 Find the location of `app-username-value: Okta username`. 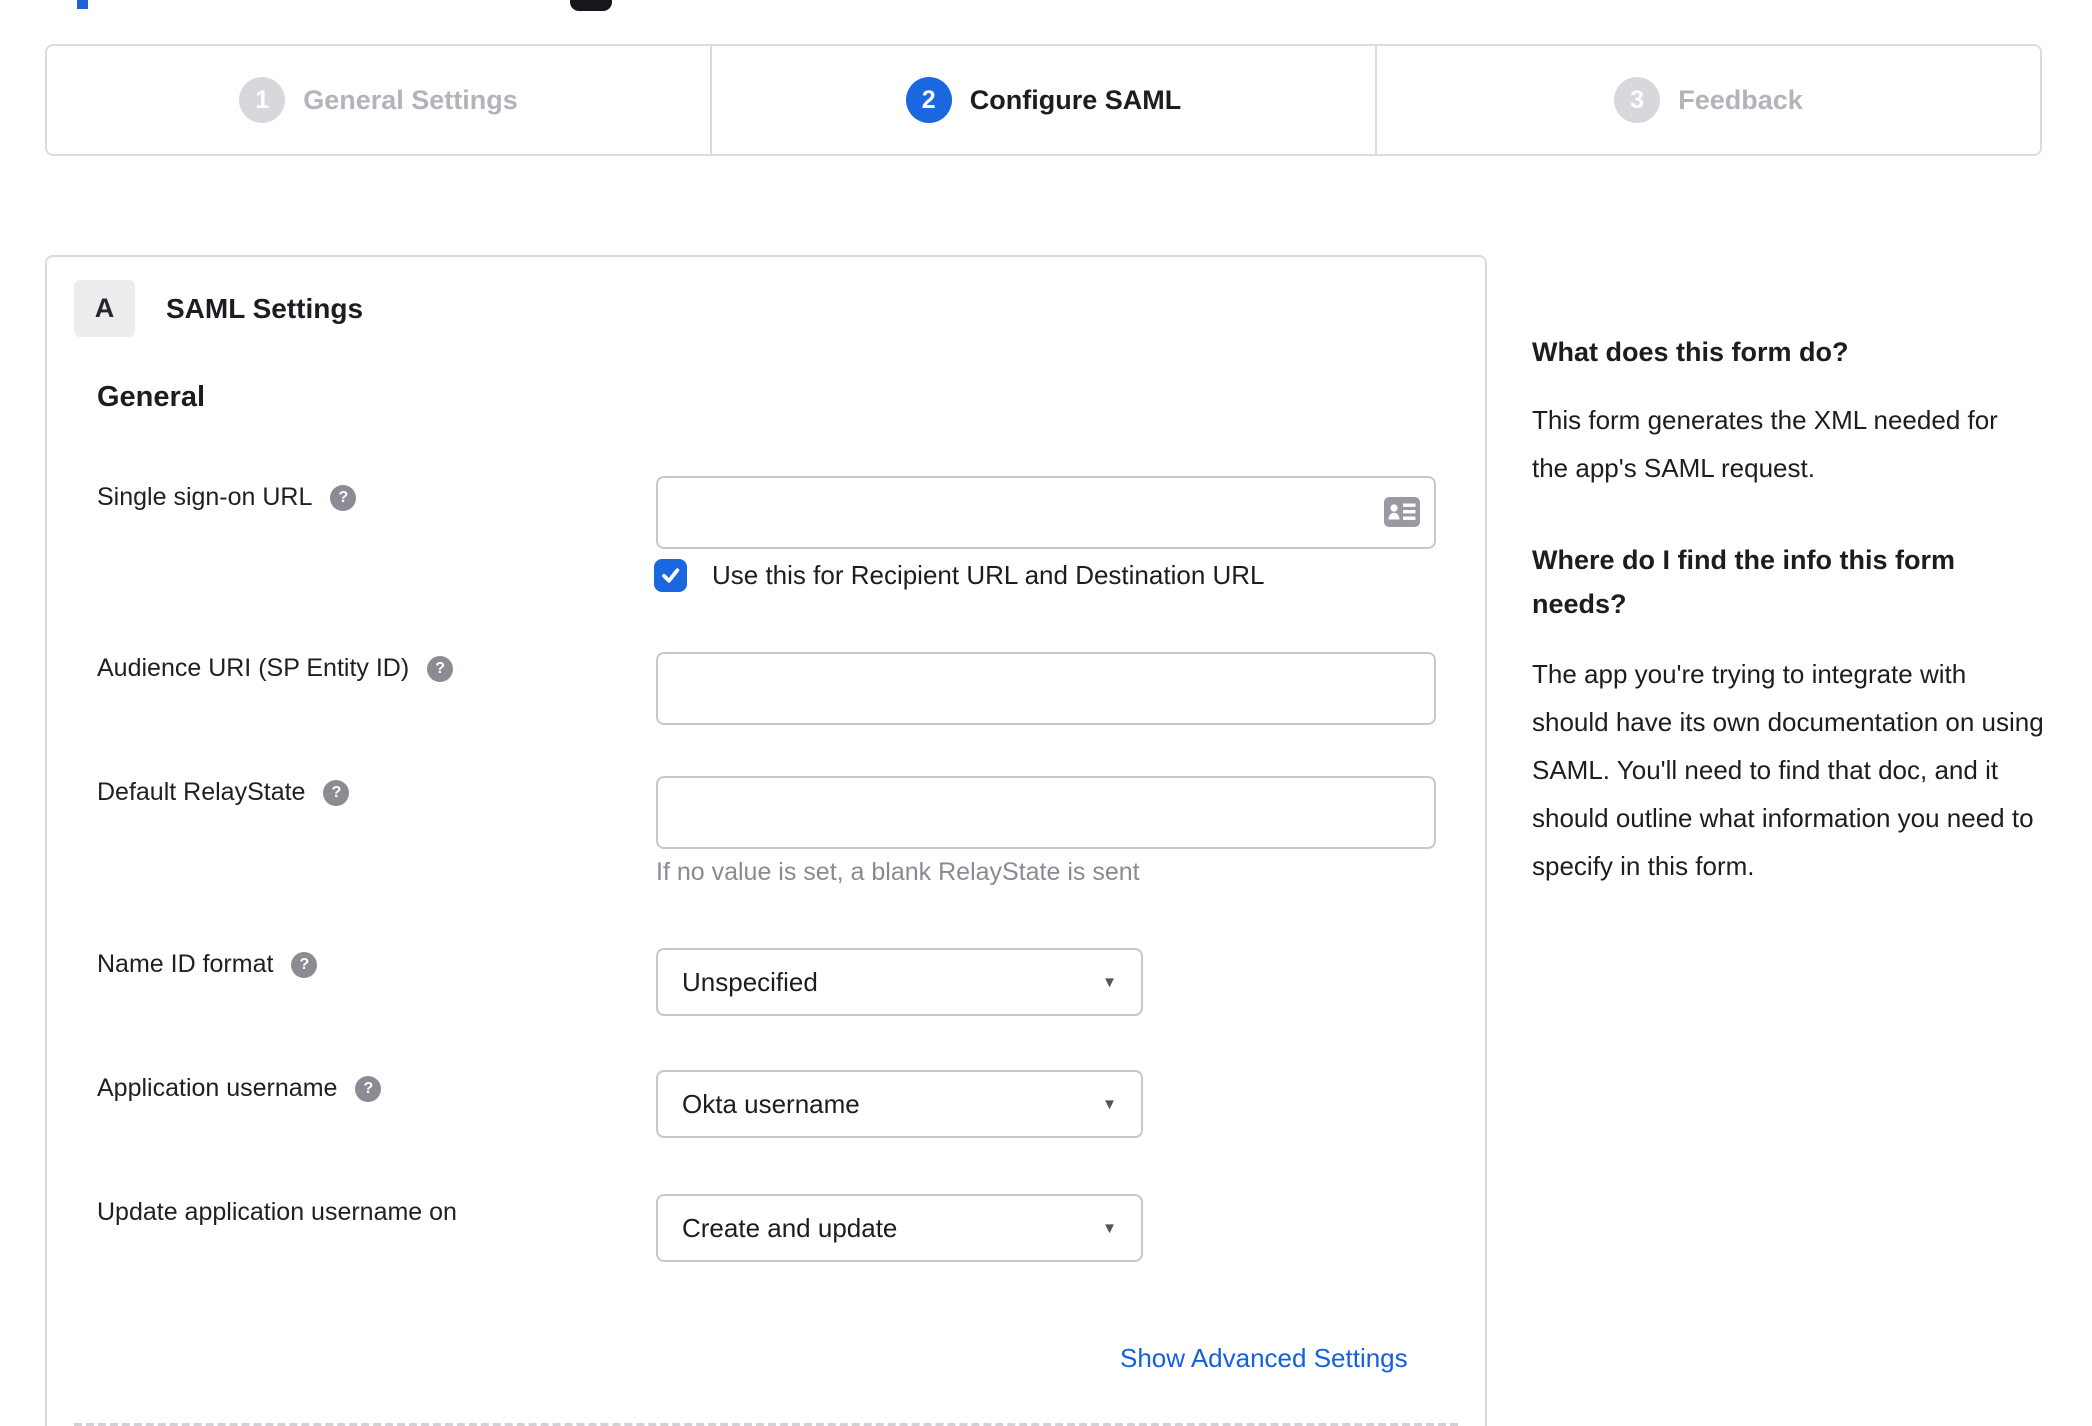

app-username-value: Okta username is located at coordinates (771, 1103).